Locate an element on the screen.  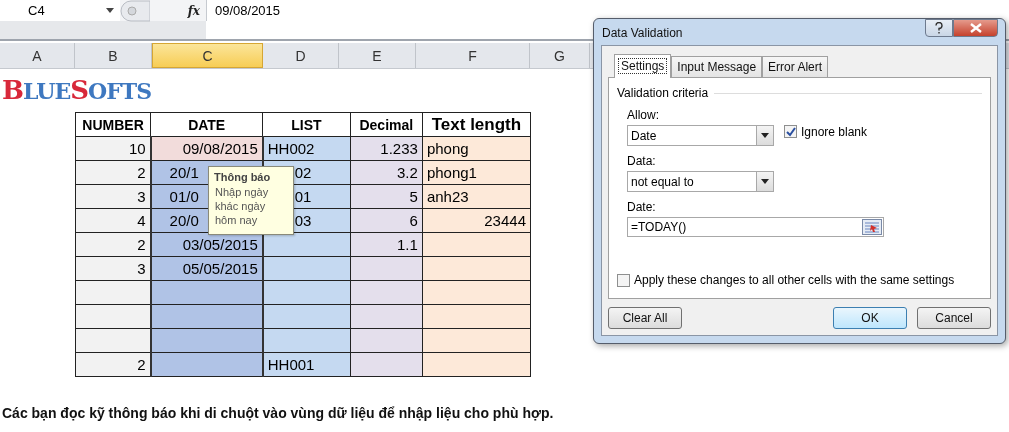
allow-dropdown: Date is located at coordinates (700, 135).